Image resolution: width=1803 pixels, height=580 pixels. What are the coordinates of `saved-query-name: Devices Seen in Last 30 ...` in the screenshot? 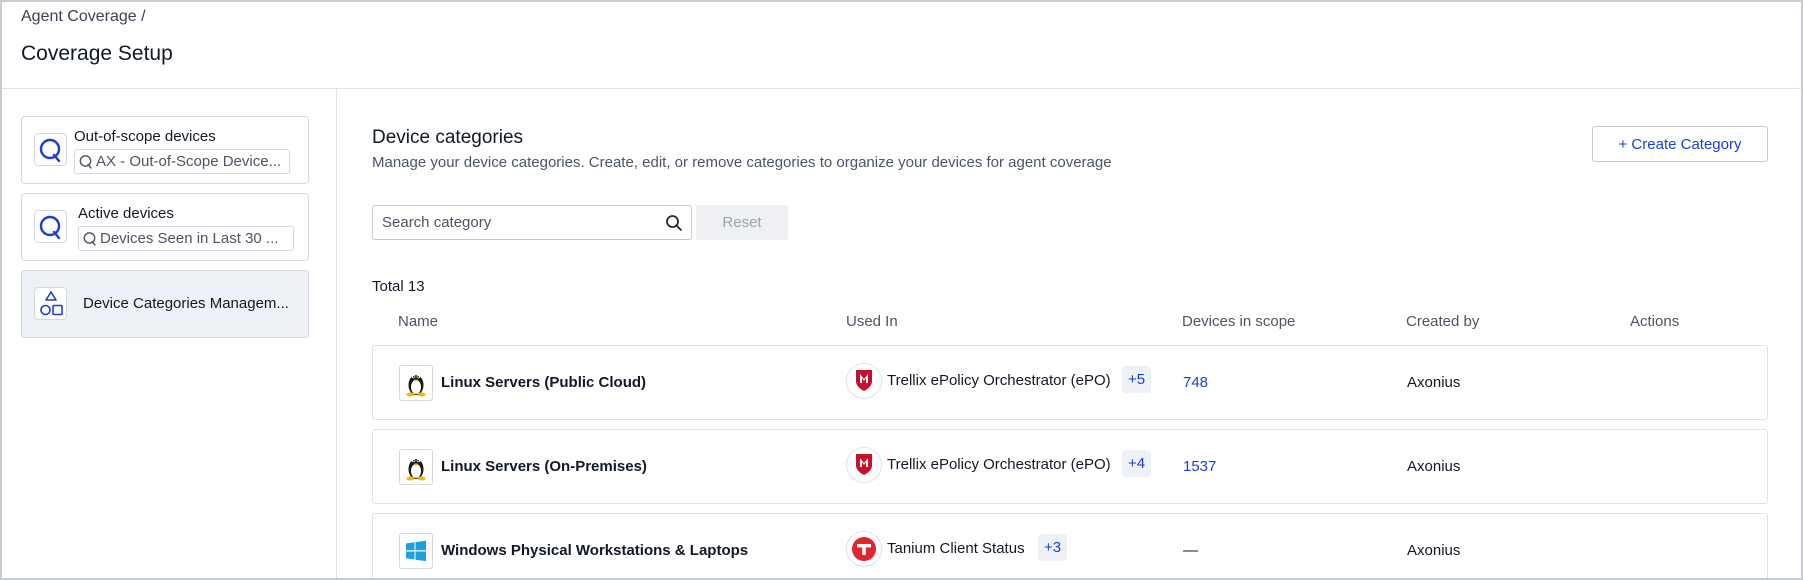 It's located at (189, 238).